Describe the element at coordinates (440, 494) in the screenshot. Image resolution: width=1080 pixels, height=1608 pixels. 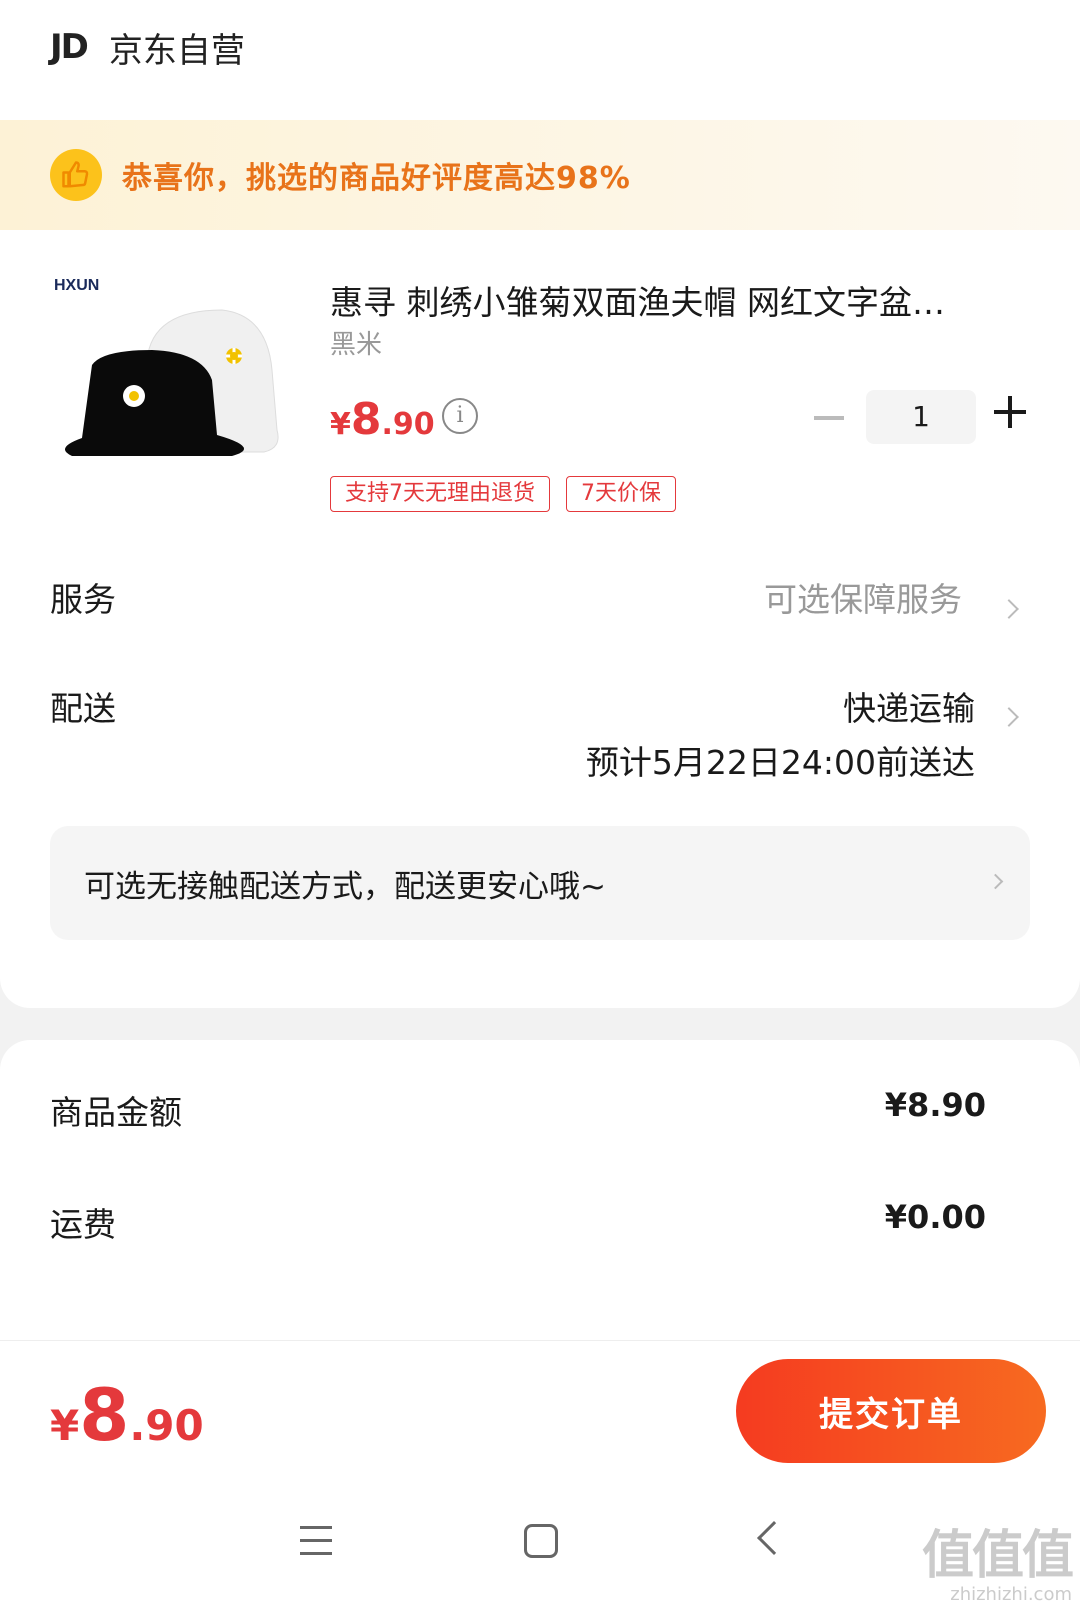
I see `tag-7day-return: 支持7天无理由退货` at that location.